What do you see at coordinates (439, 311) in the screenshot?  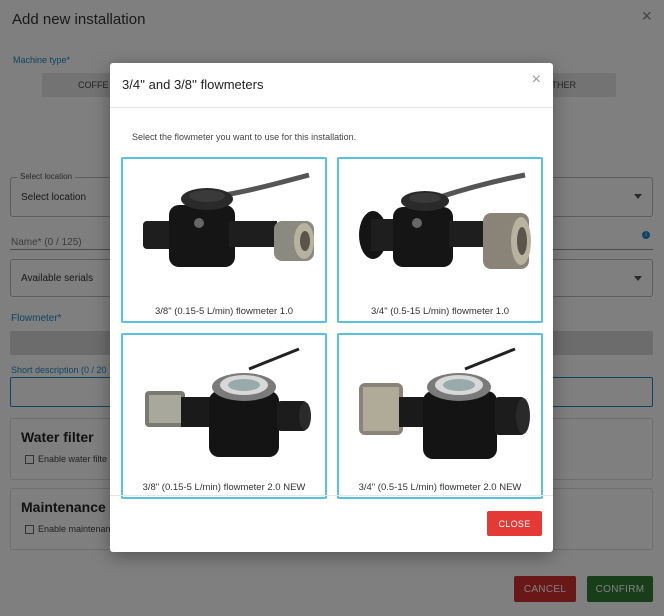 I see `flowmeter-option-label: 3/4" (0.5-15 L/min) flowmeter 1.0` at bounding box center [439, 311].